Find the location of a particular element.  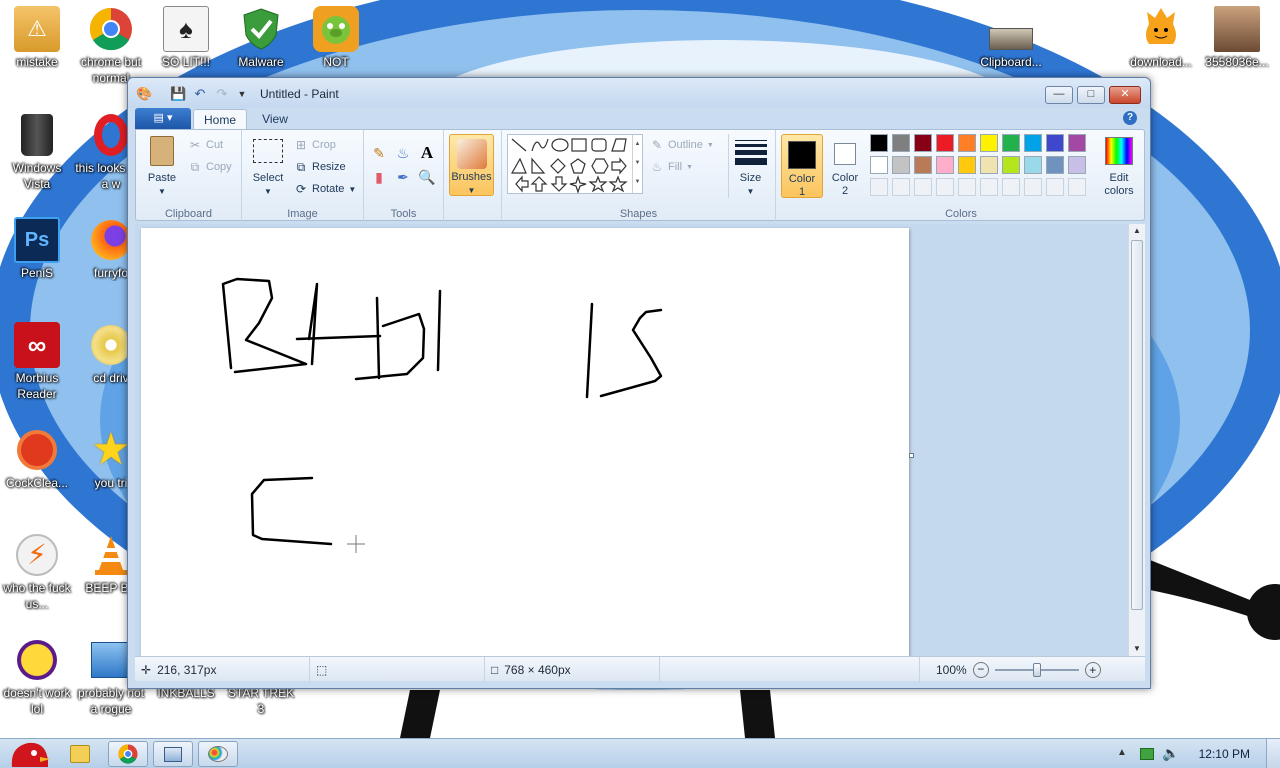

scroll-down-arrow: ▼ is located at coordinates (1137, 649).